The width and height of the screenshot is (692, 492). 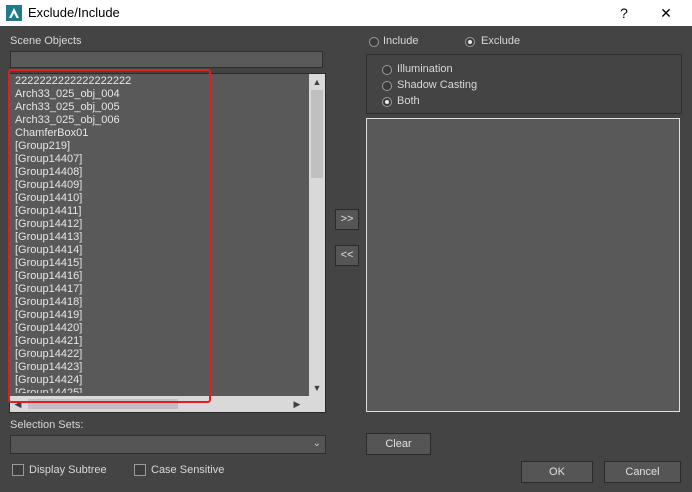 I want to click on scroll-down-icon: ▼, so click(x=317, y=388).